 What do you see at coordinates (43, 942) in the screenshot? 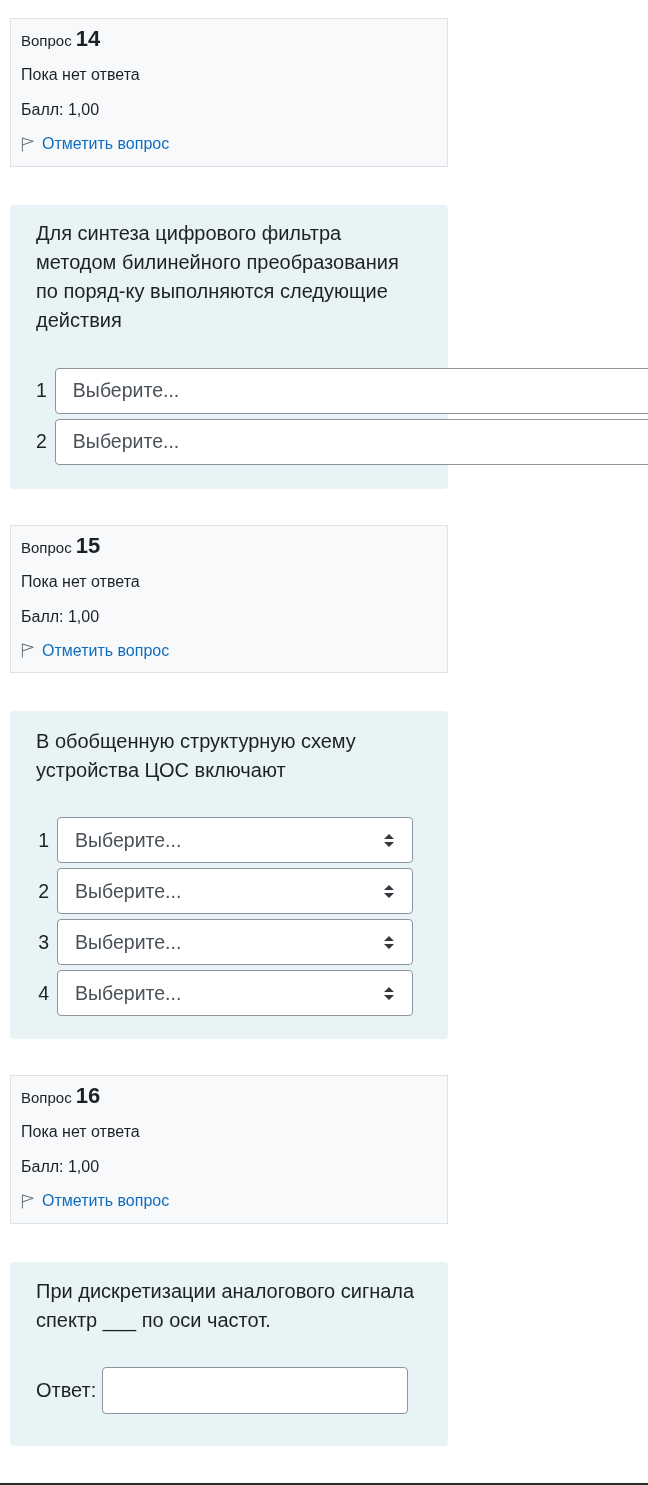
I see `row-number: 3` at bounding box center [43, 942].